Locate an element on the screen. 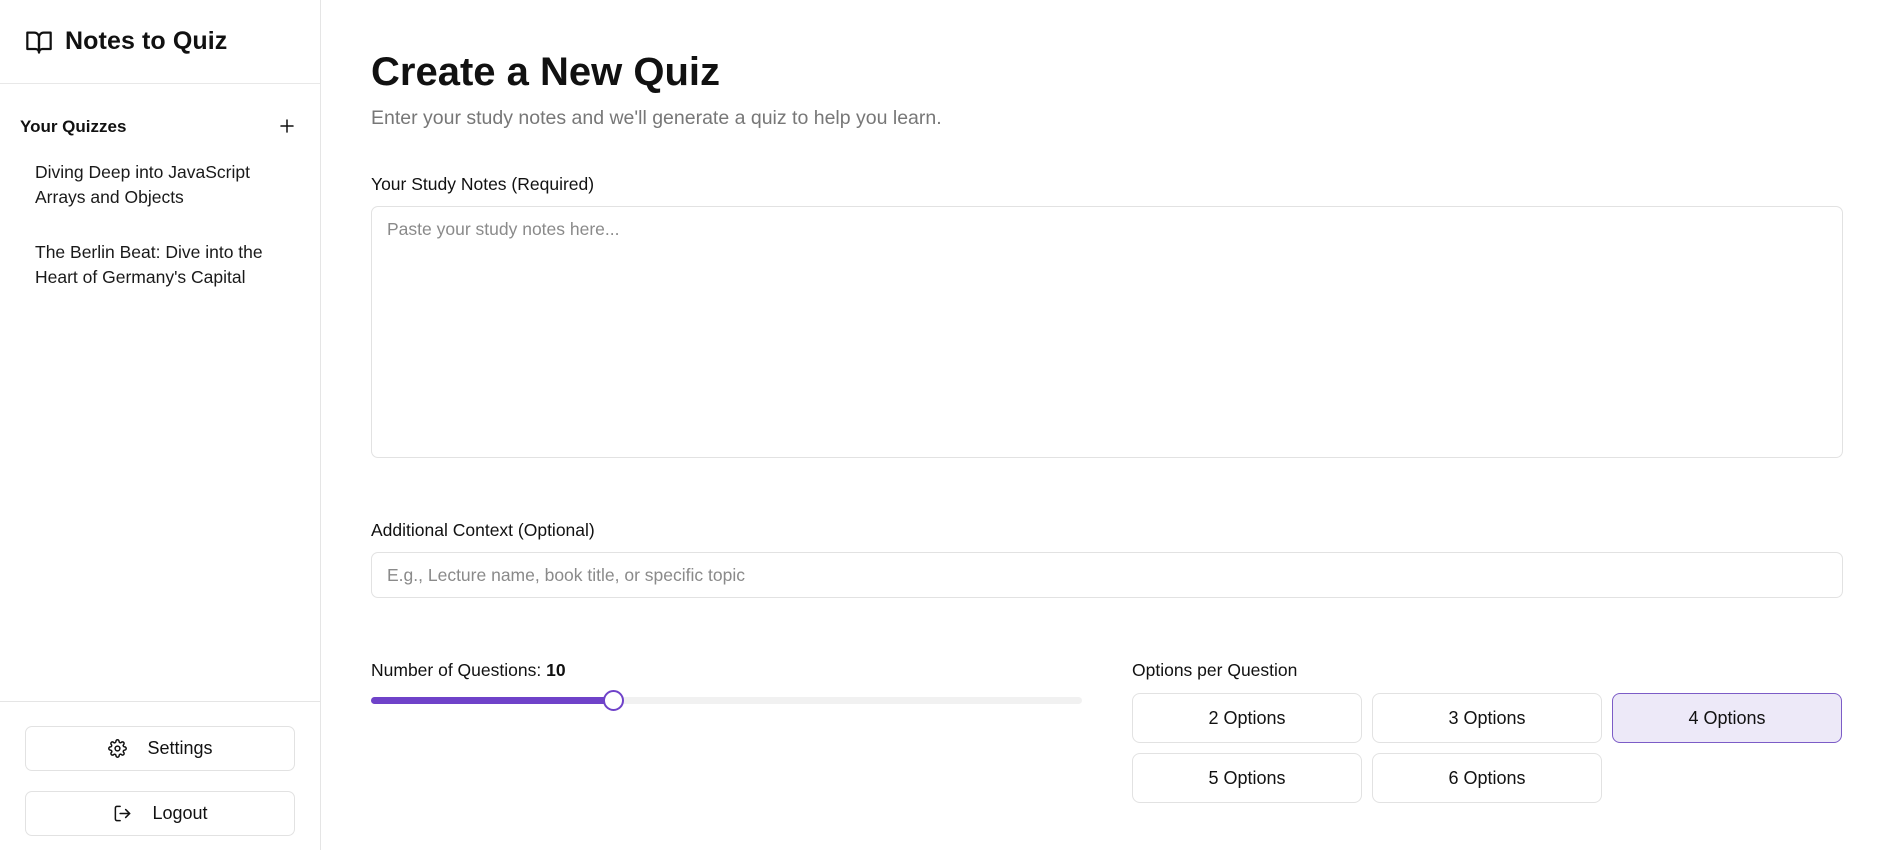  open-book-icon is located at coordinates (40, 42).